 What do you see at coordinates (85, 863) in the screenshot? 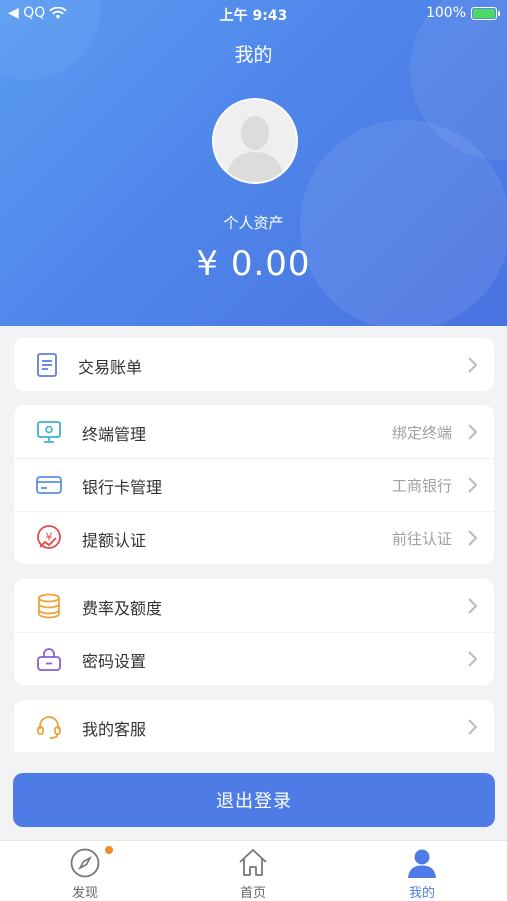
I see `compass-icon` at bounding box center [85, 863].